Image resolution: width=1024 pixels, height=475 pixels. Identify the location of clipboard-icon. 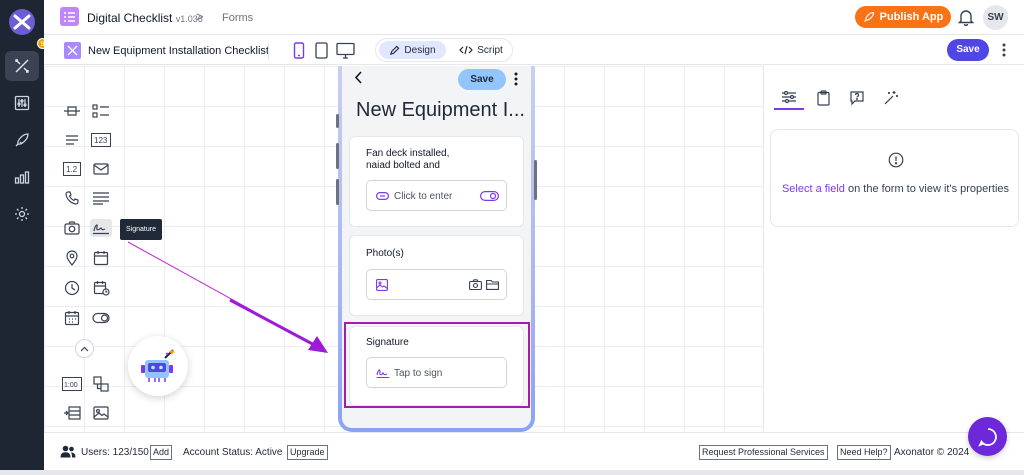
(823, 98).